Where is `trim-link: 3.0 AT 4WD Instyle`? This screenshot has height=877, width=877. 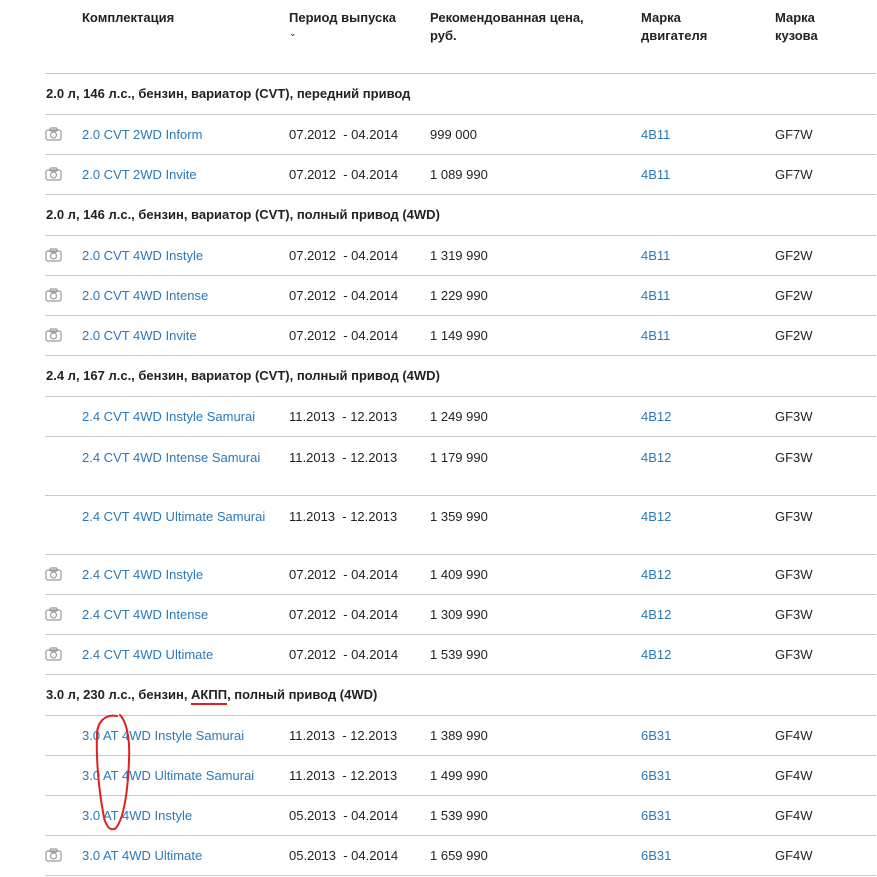
trim-link: 3.0 AT 4WD Instyle is located at coordinates (180, 815).